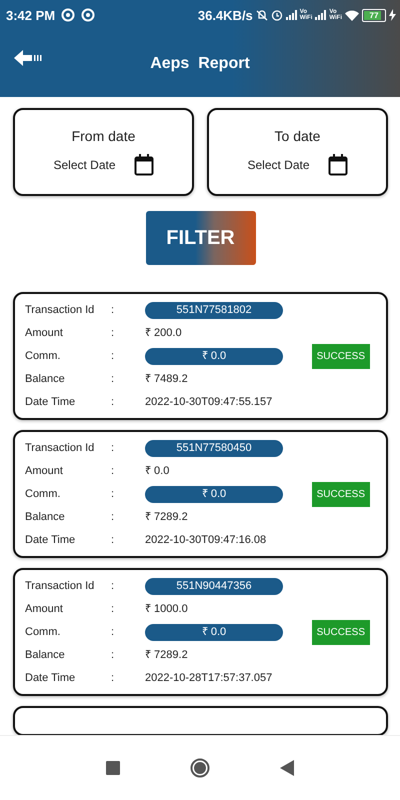 This screenshot has height=800, width=400. Describe the element at coordinates (276, 15) in the screenshot. I see `alarm-icon` at that location.